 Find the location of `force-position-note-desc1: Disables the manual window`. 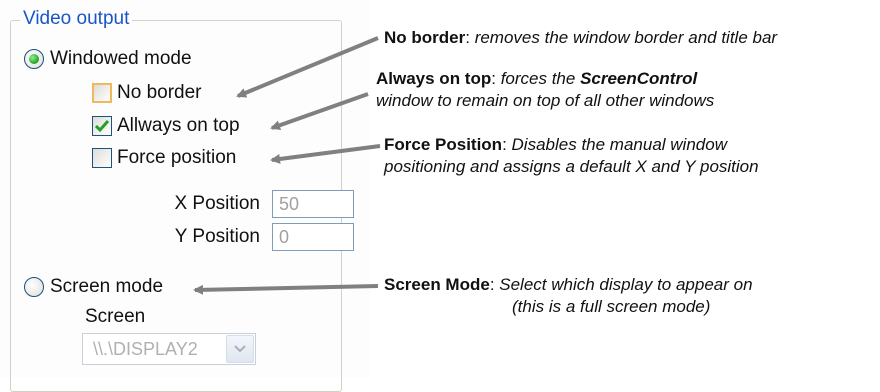

force-position-note-desc1: Disables the manual window is located at coordinates (619, 144).